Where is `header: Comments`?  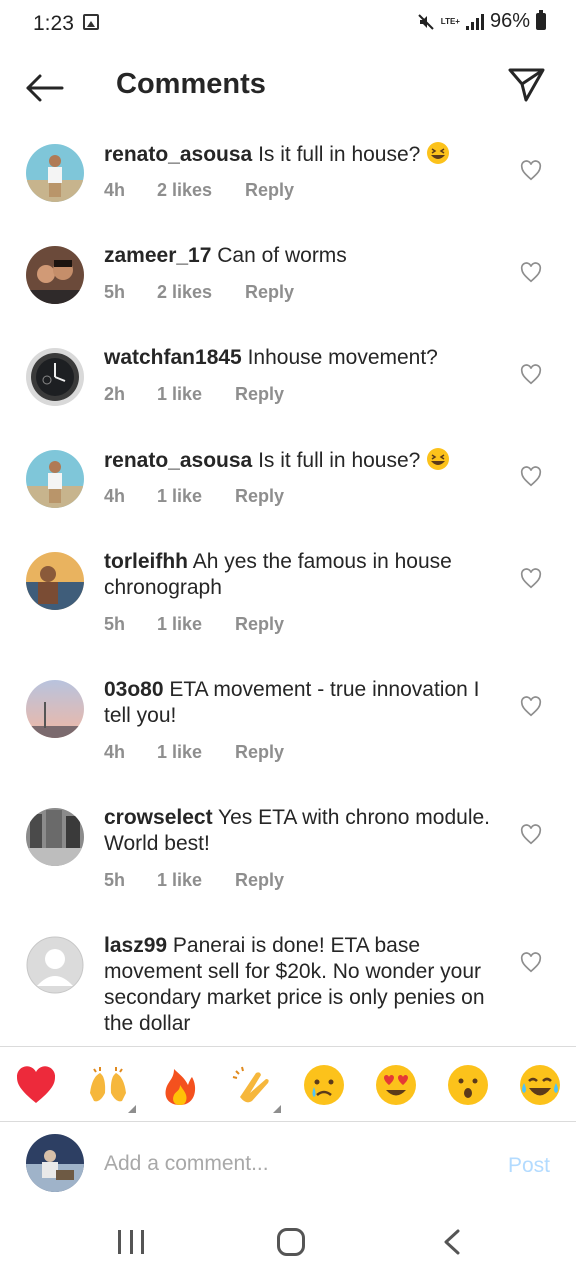
header: Comments is located at coordinates (288, 86).